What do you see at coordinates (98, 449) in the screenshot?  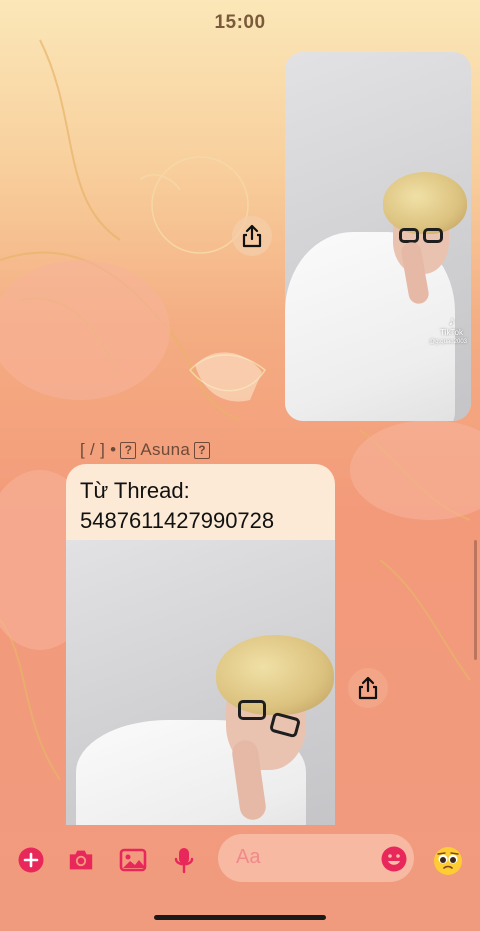 I see `sender-prefix: [ / ] •` at bounding box center [98, 449].